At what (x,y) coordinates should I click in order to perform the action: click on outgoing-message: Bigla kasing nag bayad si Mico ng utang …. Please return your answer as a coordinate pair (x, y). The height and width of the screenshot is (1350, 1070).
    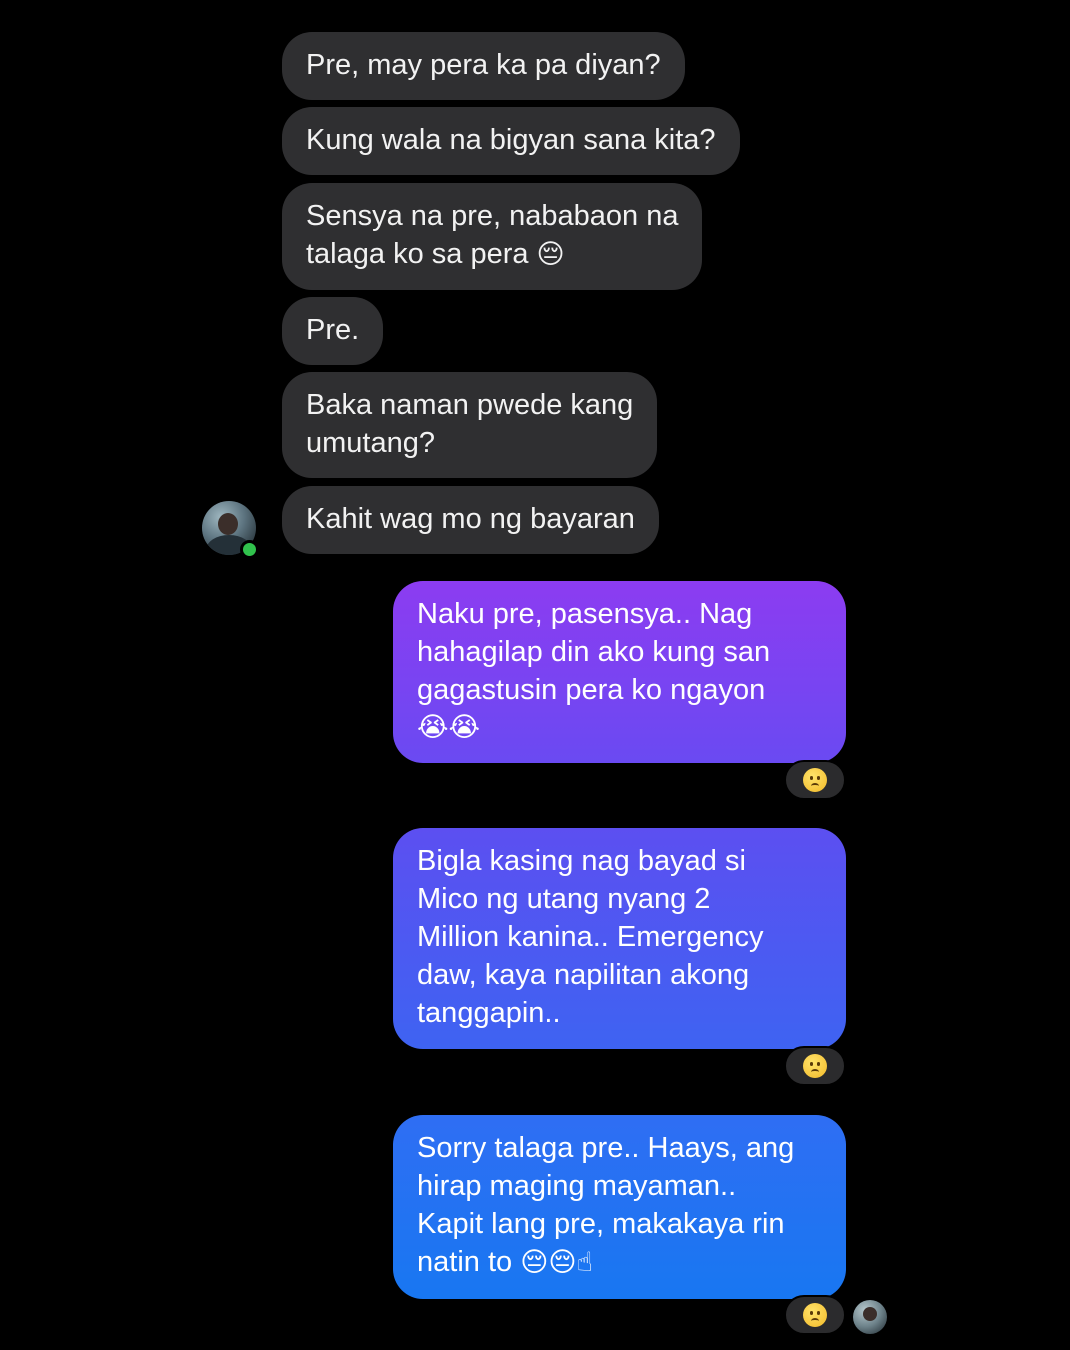
    Looking at the image, I should click on (619, 938).